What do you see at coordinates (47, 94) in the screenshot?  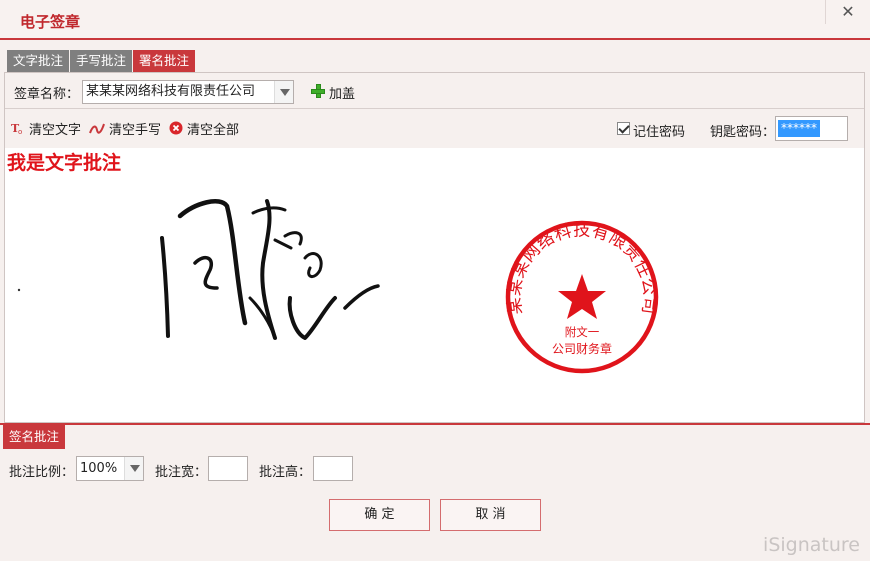 I see `seal-name-label: 签章名称：` at bounding box center [47, 94].